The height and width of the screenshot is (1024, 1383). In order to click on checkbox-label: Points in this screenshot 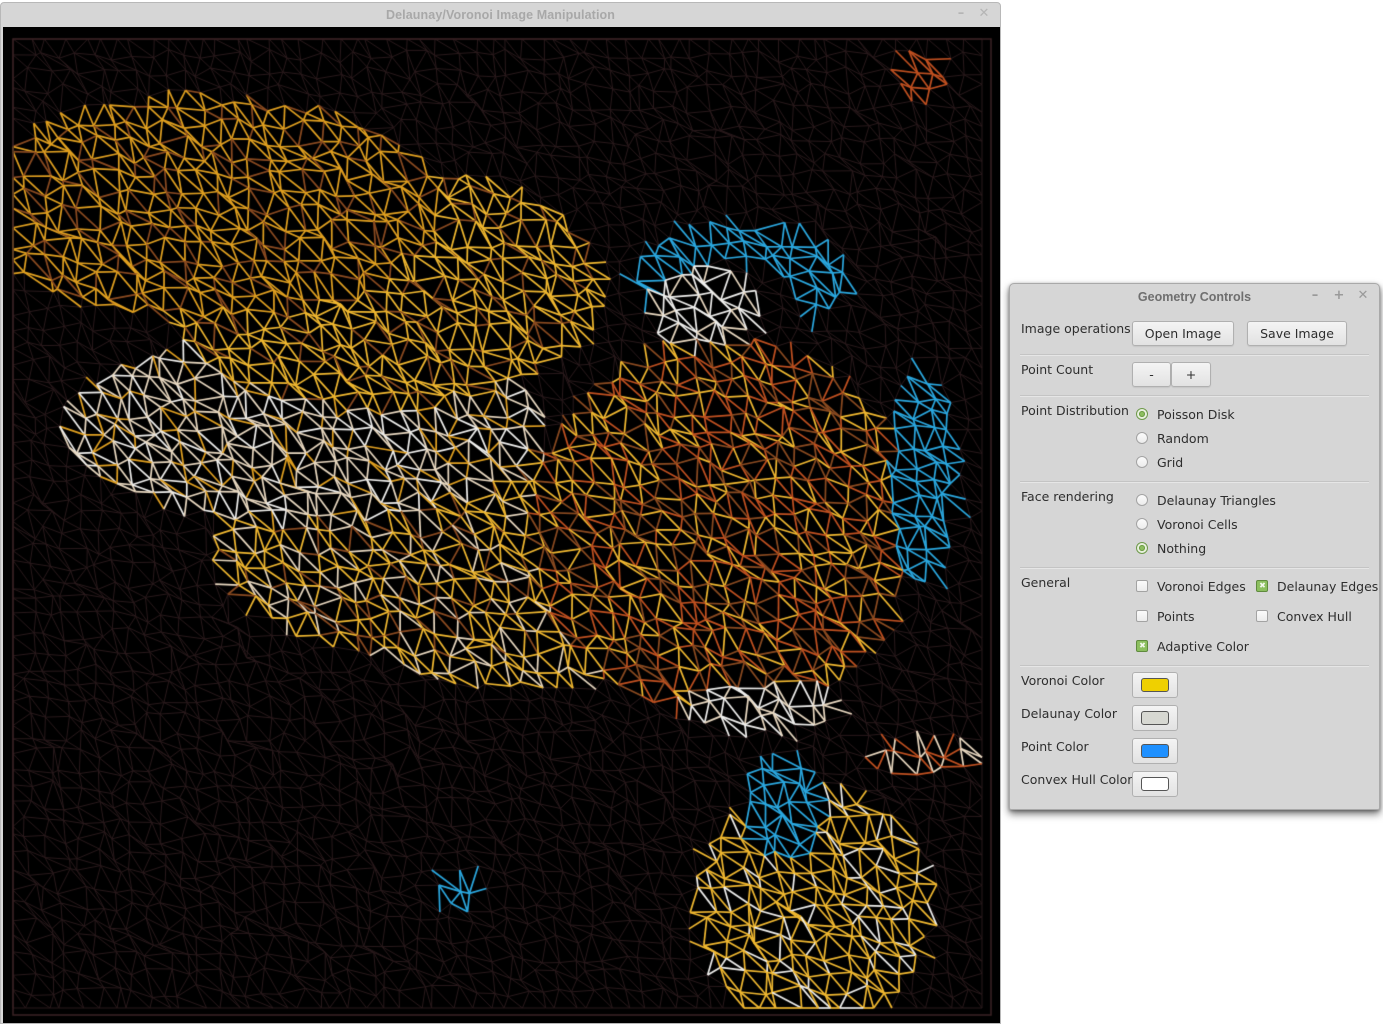, I will do `click(1176, 616)`.